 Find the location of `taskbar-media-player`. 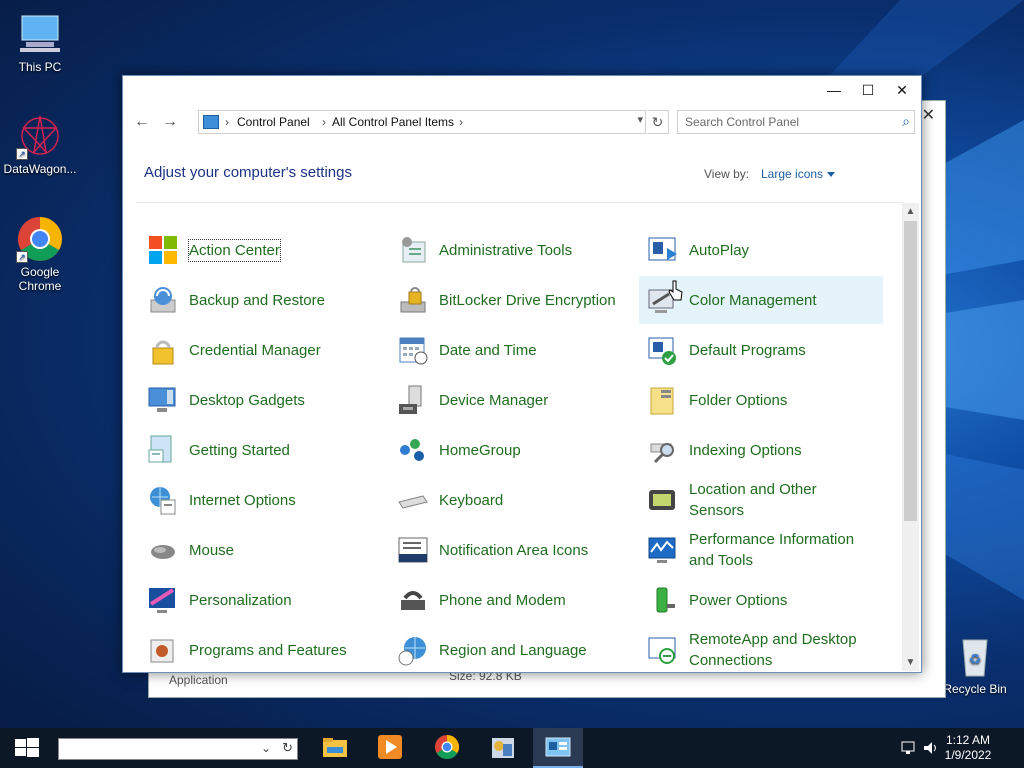

taskbar-media-player is located at coordinates (390, 748).